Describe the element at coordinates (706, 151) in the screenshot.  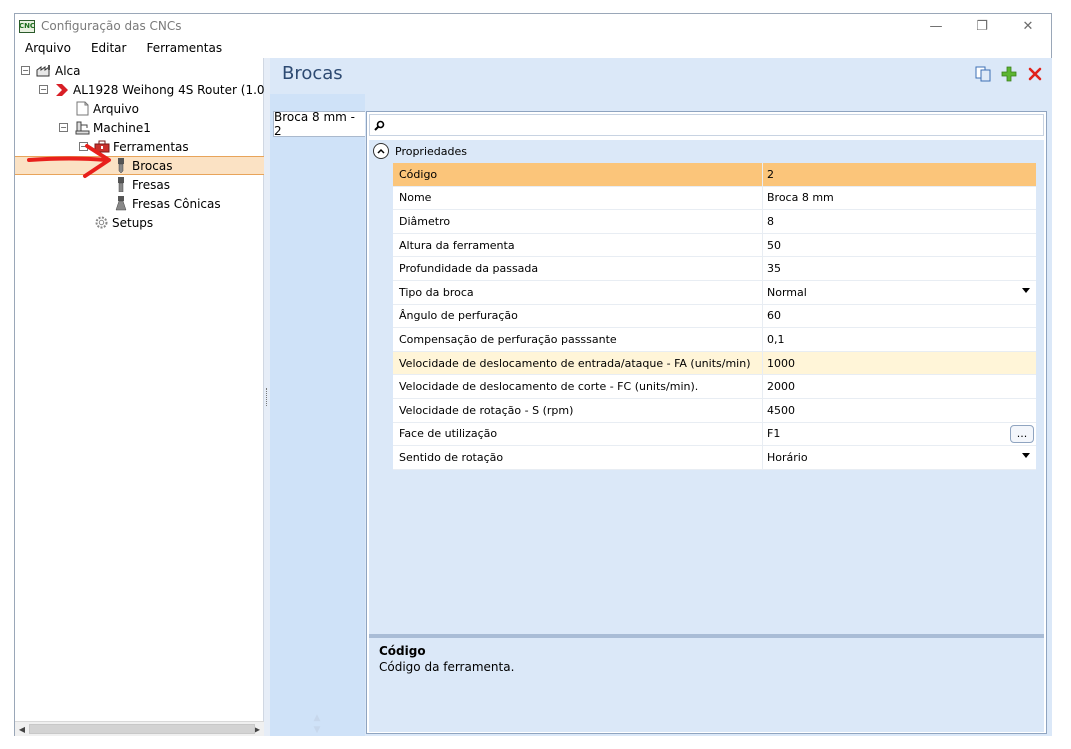
I see `category-propriedades: Propriedades` at that location.